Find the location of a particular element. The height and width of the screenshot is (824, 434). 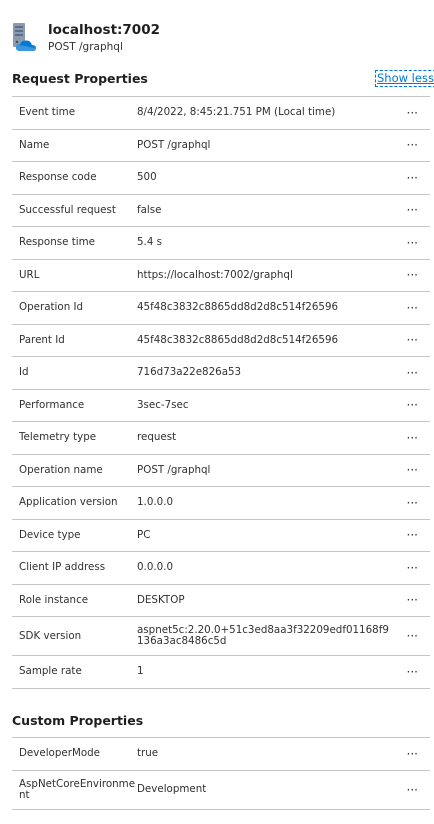

property-value: DESKTOP is located at coordinates (161, 599).